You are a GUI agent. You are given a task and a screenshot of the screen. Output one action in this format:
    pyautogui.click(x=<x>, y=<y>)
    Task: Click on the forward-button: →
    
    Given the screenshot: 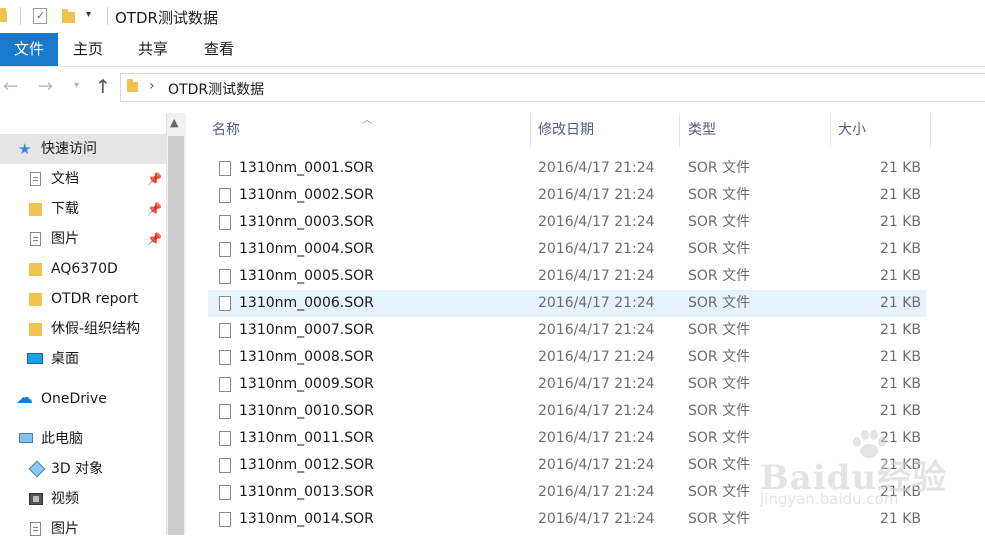 What is the action you would take?
    pyautogui.click(x=45, y=86)
    